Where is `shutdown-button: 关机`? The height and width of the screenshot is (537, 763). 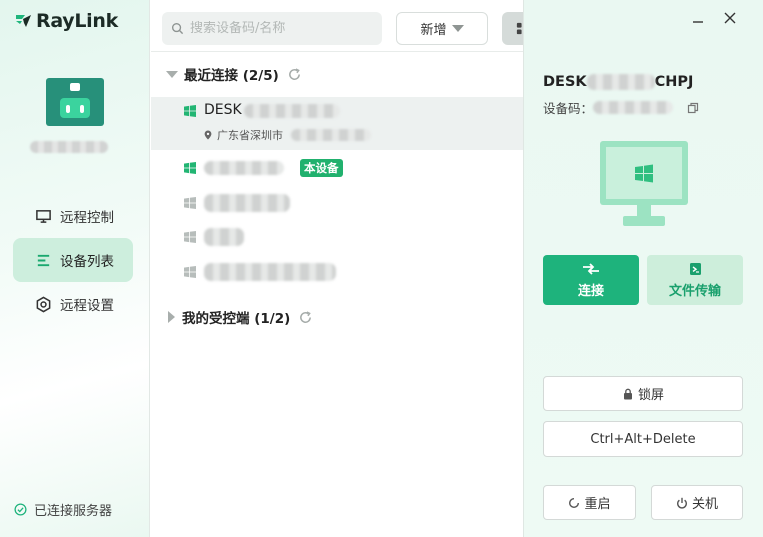 shutdown-button: 关机 is located at coordinates (697, 502).